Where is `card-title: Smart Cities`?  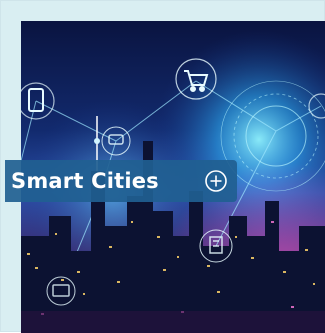
card-title: Smart Cities is located at coordinates (85, 181).